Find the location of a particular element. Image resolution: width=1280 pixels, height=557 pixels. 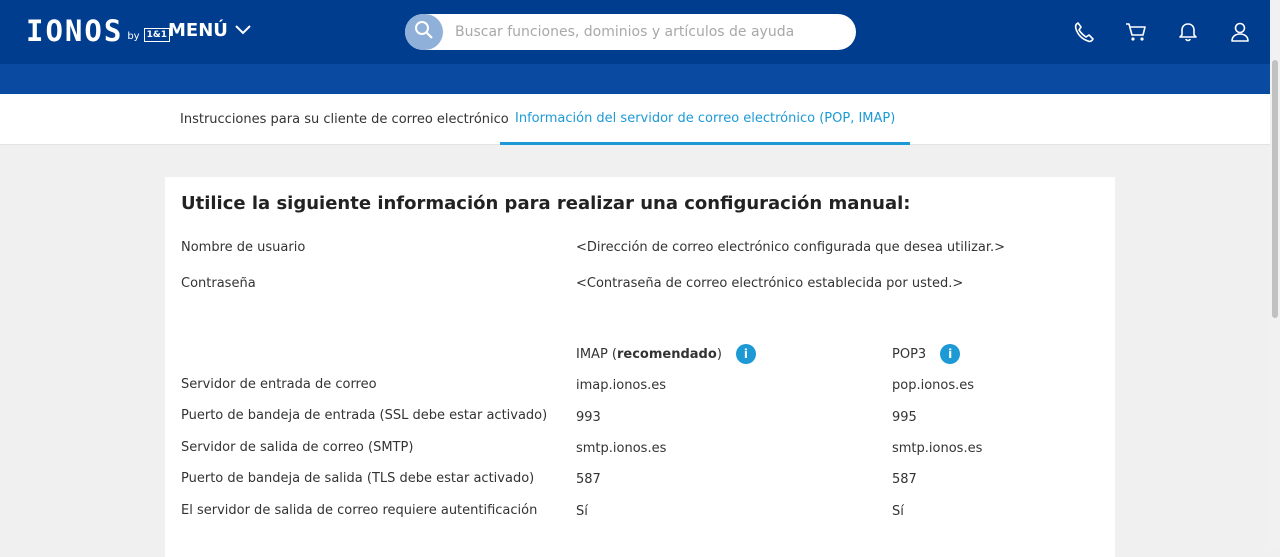

top-header: IONOS by 1&1 MENÚ is located at coordinates (635, 32).